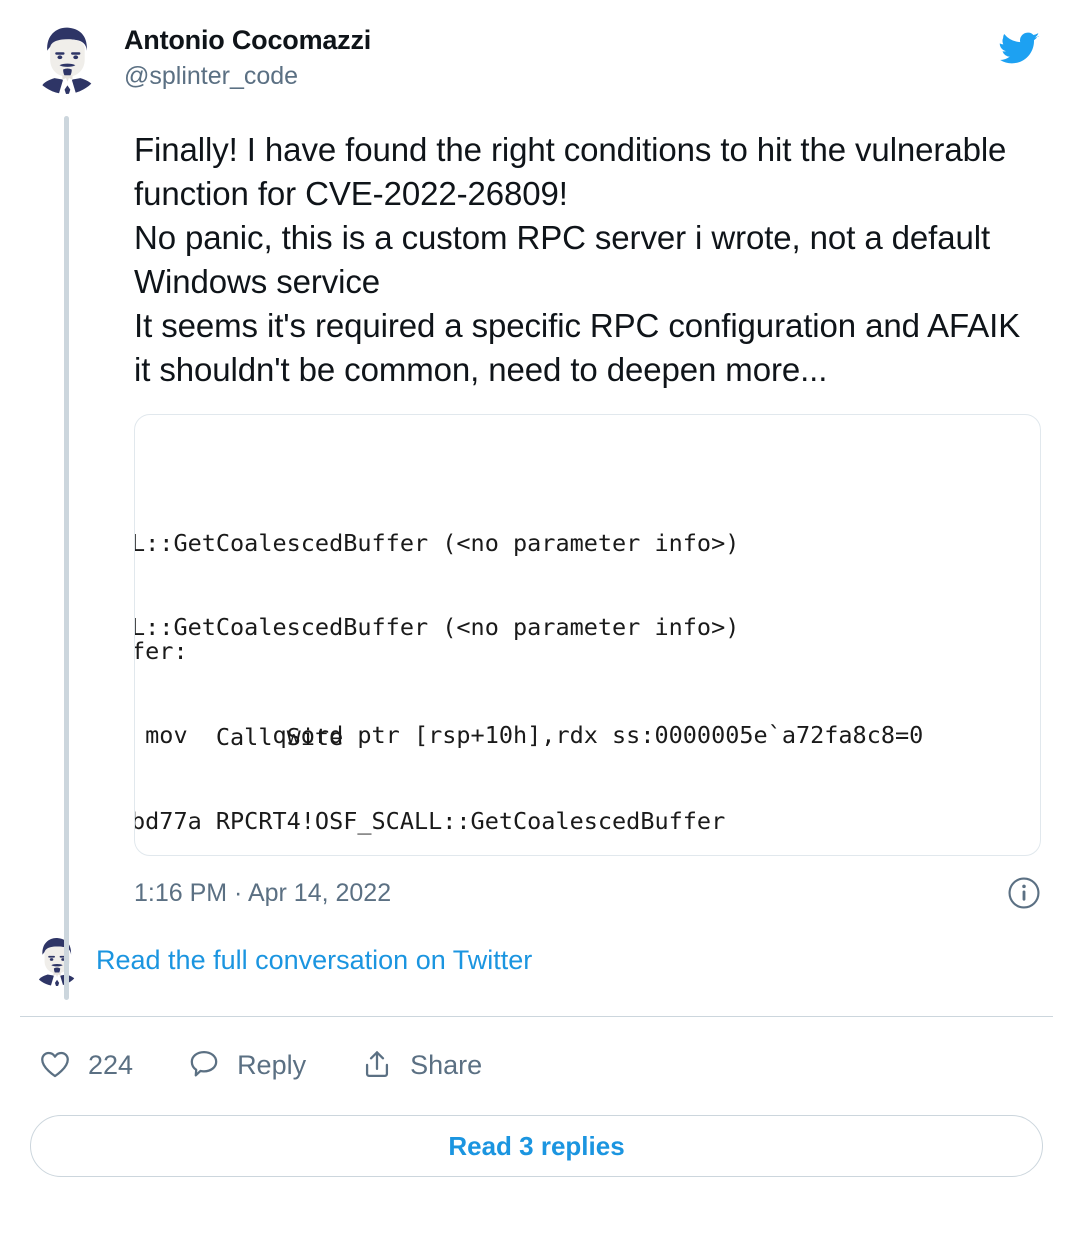 Image resolution: width=1073 pixels, height=1260 pixels. Describe the element at coordinates (161, 651) in the screenshot. I see `code-line: fer:` at that location.